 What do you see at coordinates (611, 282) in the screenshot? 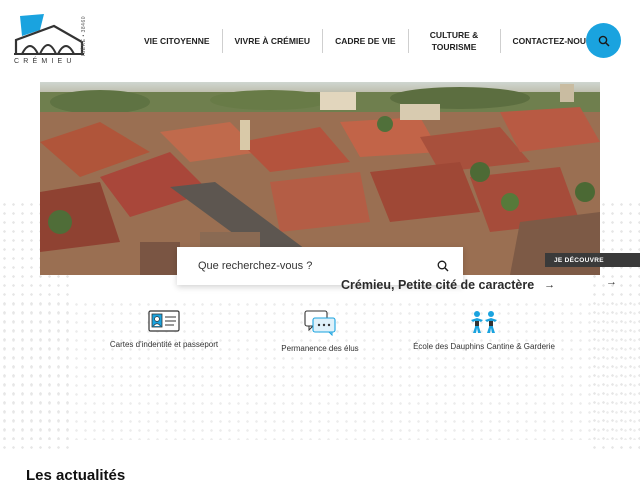
I see `hero-next-arrow-icon: →` at bounding box center [611, 282].